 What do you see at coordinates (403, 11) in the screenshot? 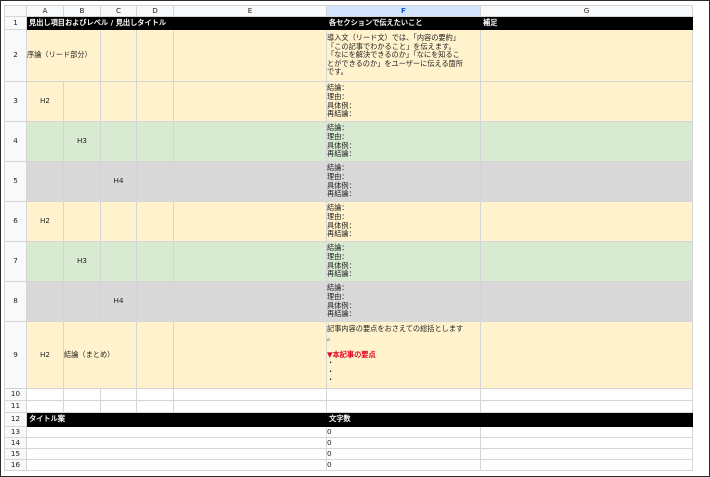
I see `column-header-f: F` at bounding box center [403, 11].